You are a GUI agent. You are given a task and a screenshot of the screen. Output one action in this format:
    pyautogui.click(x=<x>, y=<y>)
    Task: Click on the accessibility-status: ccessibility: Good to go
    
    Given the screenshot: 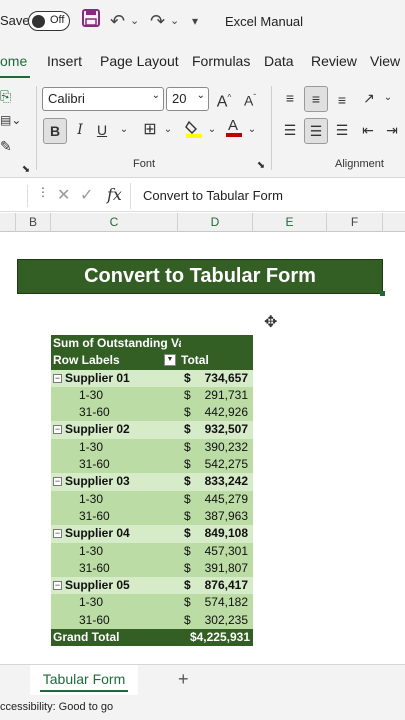 What is the action you would take?
    pyautogui.click(x=56, y=707)
    